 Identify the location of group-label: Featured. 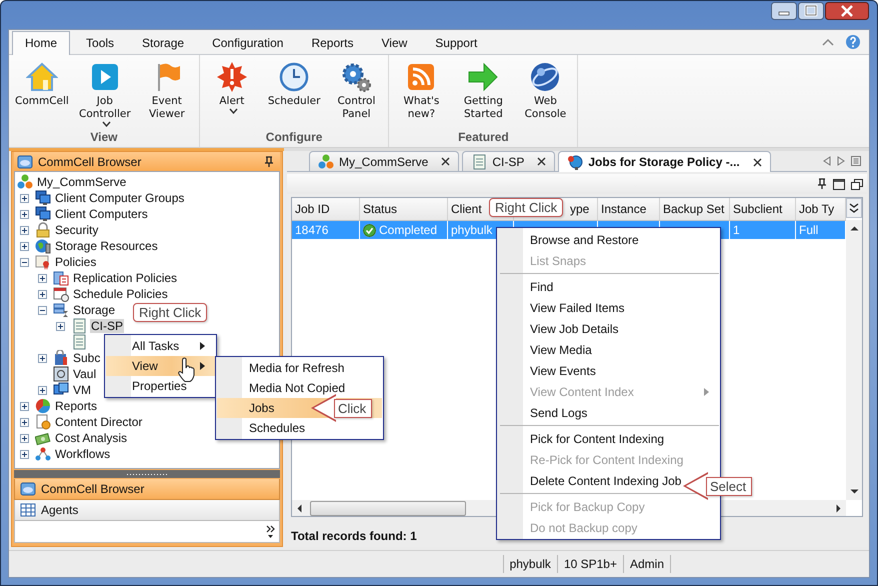
(483, 137).